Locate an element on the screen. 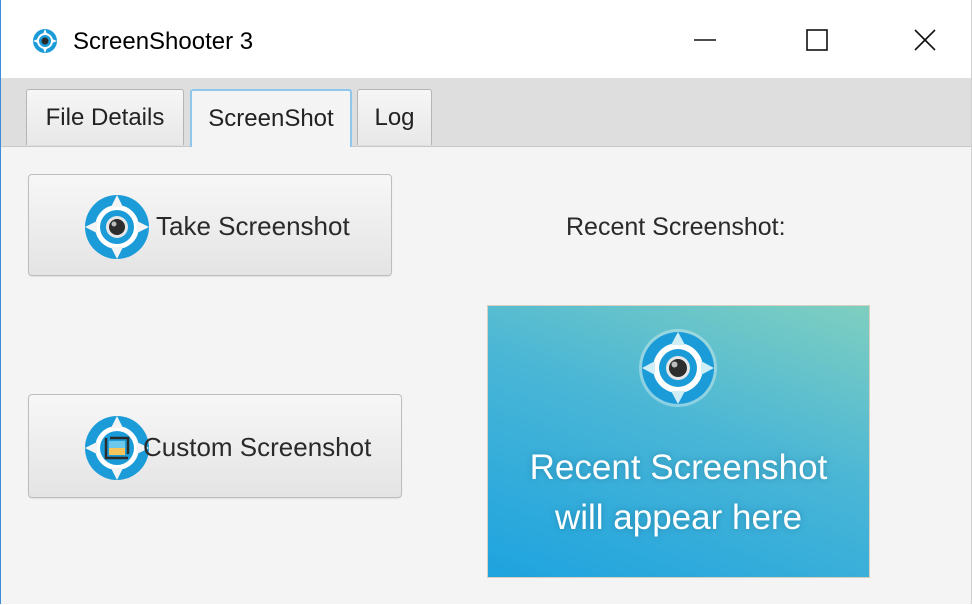 This screenshot has height=605, width=972. custom-screenshot-label: Custom Screenshot is located at coordinates (257, 447).